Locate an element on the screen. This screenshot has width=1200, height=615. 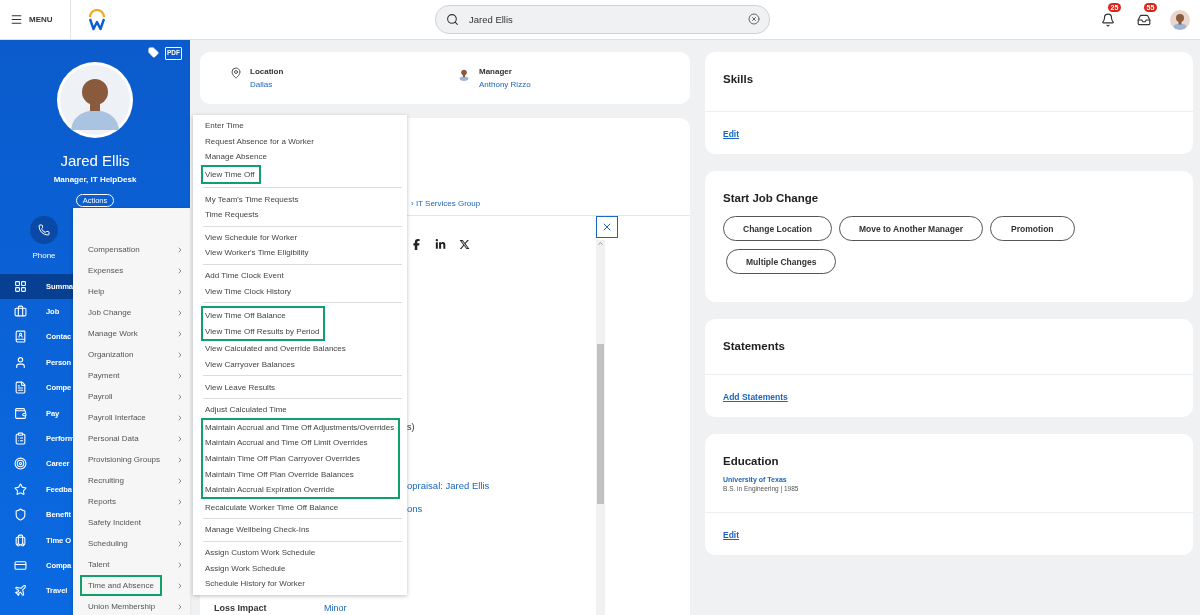
text-fragment: s) is located at coordinates (411, 427).